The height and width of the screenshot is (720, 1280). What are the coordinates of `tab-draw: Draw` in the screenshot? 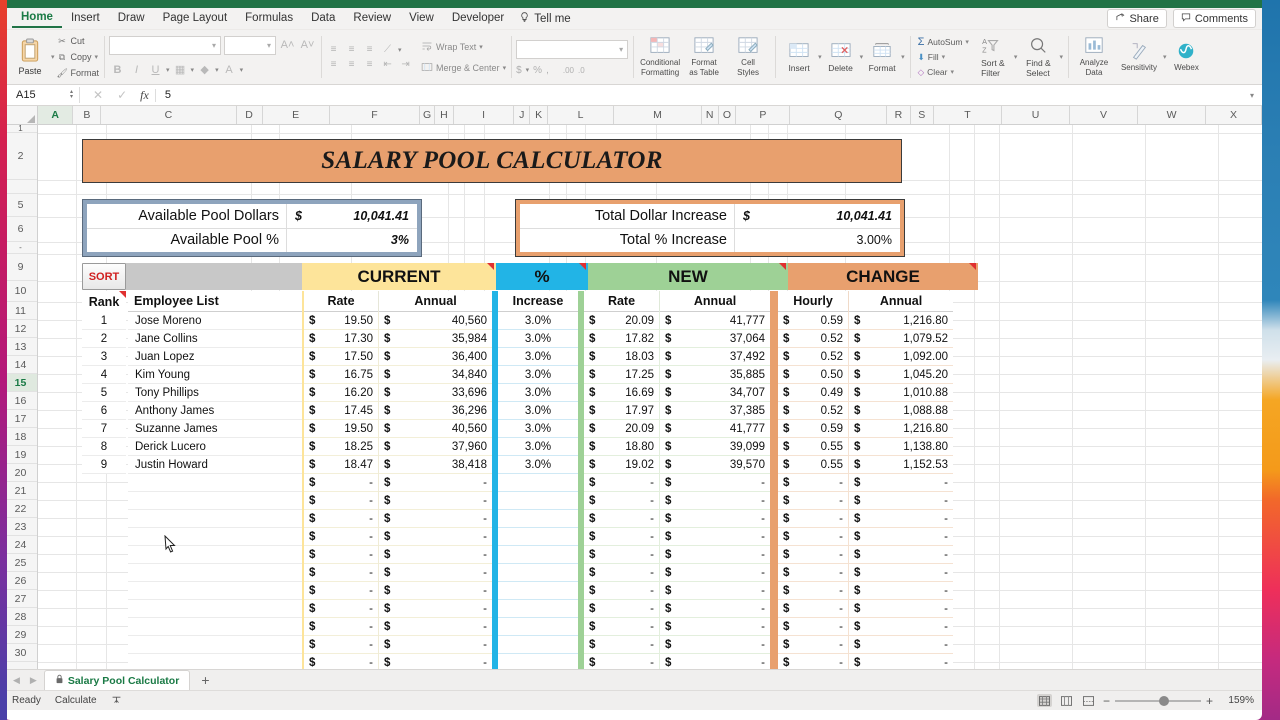 It's located at (131, 18).